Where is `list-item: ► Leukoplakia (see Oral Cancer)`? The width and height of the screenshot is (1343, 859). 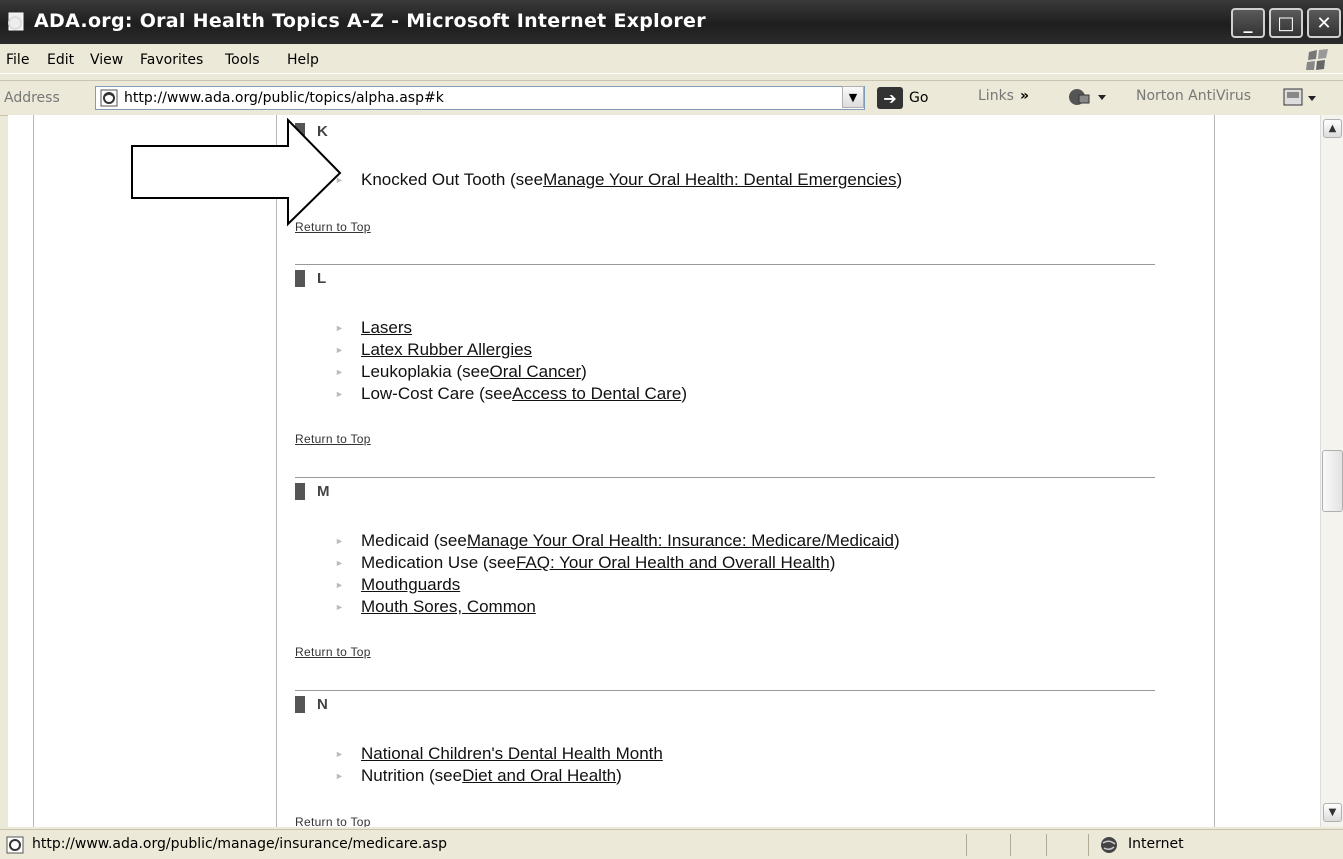
list-item: ► Leukoplakia (see Oral Cancer) is located at coordinates (461, 372).